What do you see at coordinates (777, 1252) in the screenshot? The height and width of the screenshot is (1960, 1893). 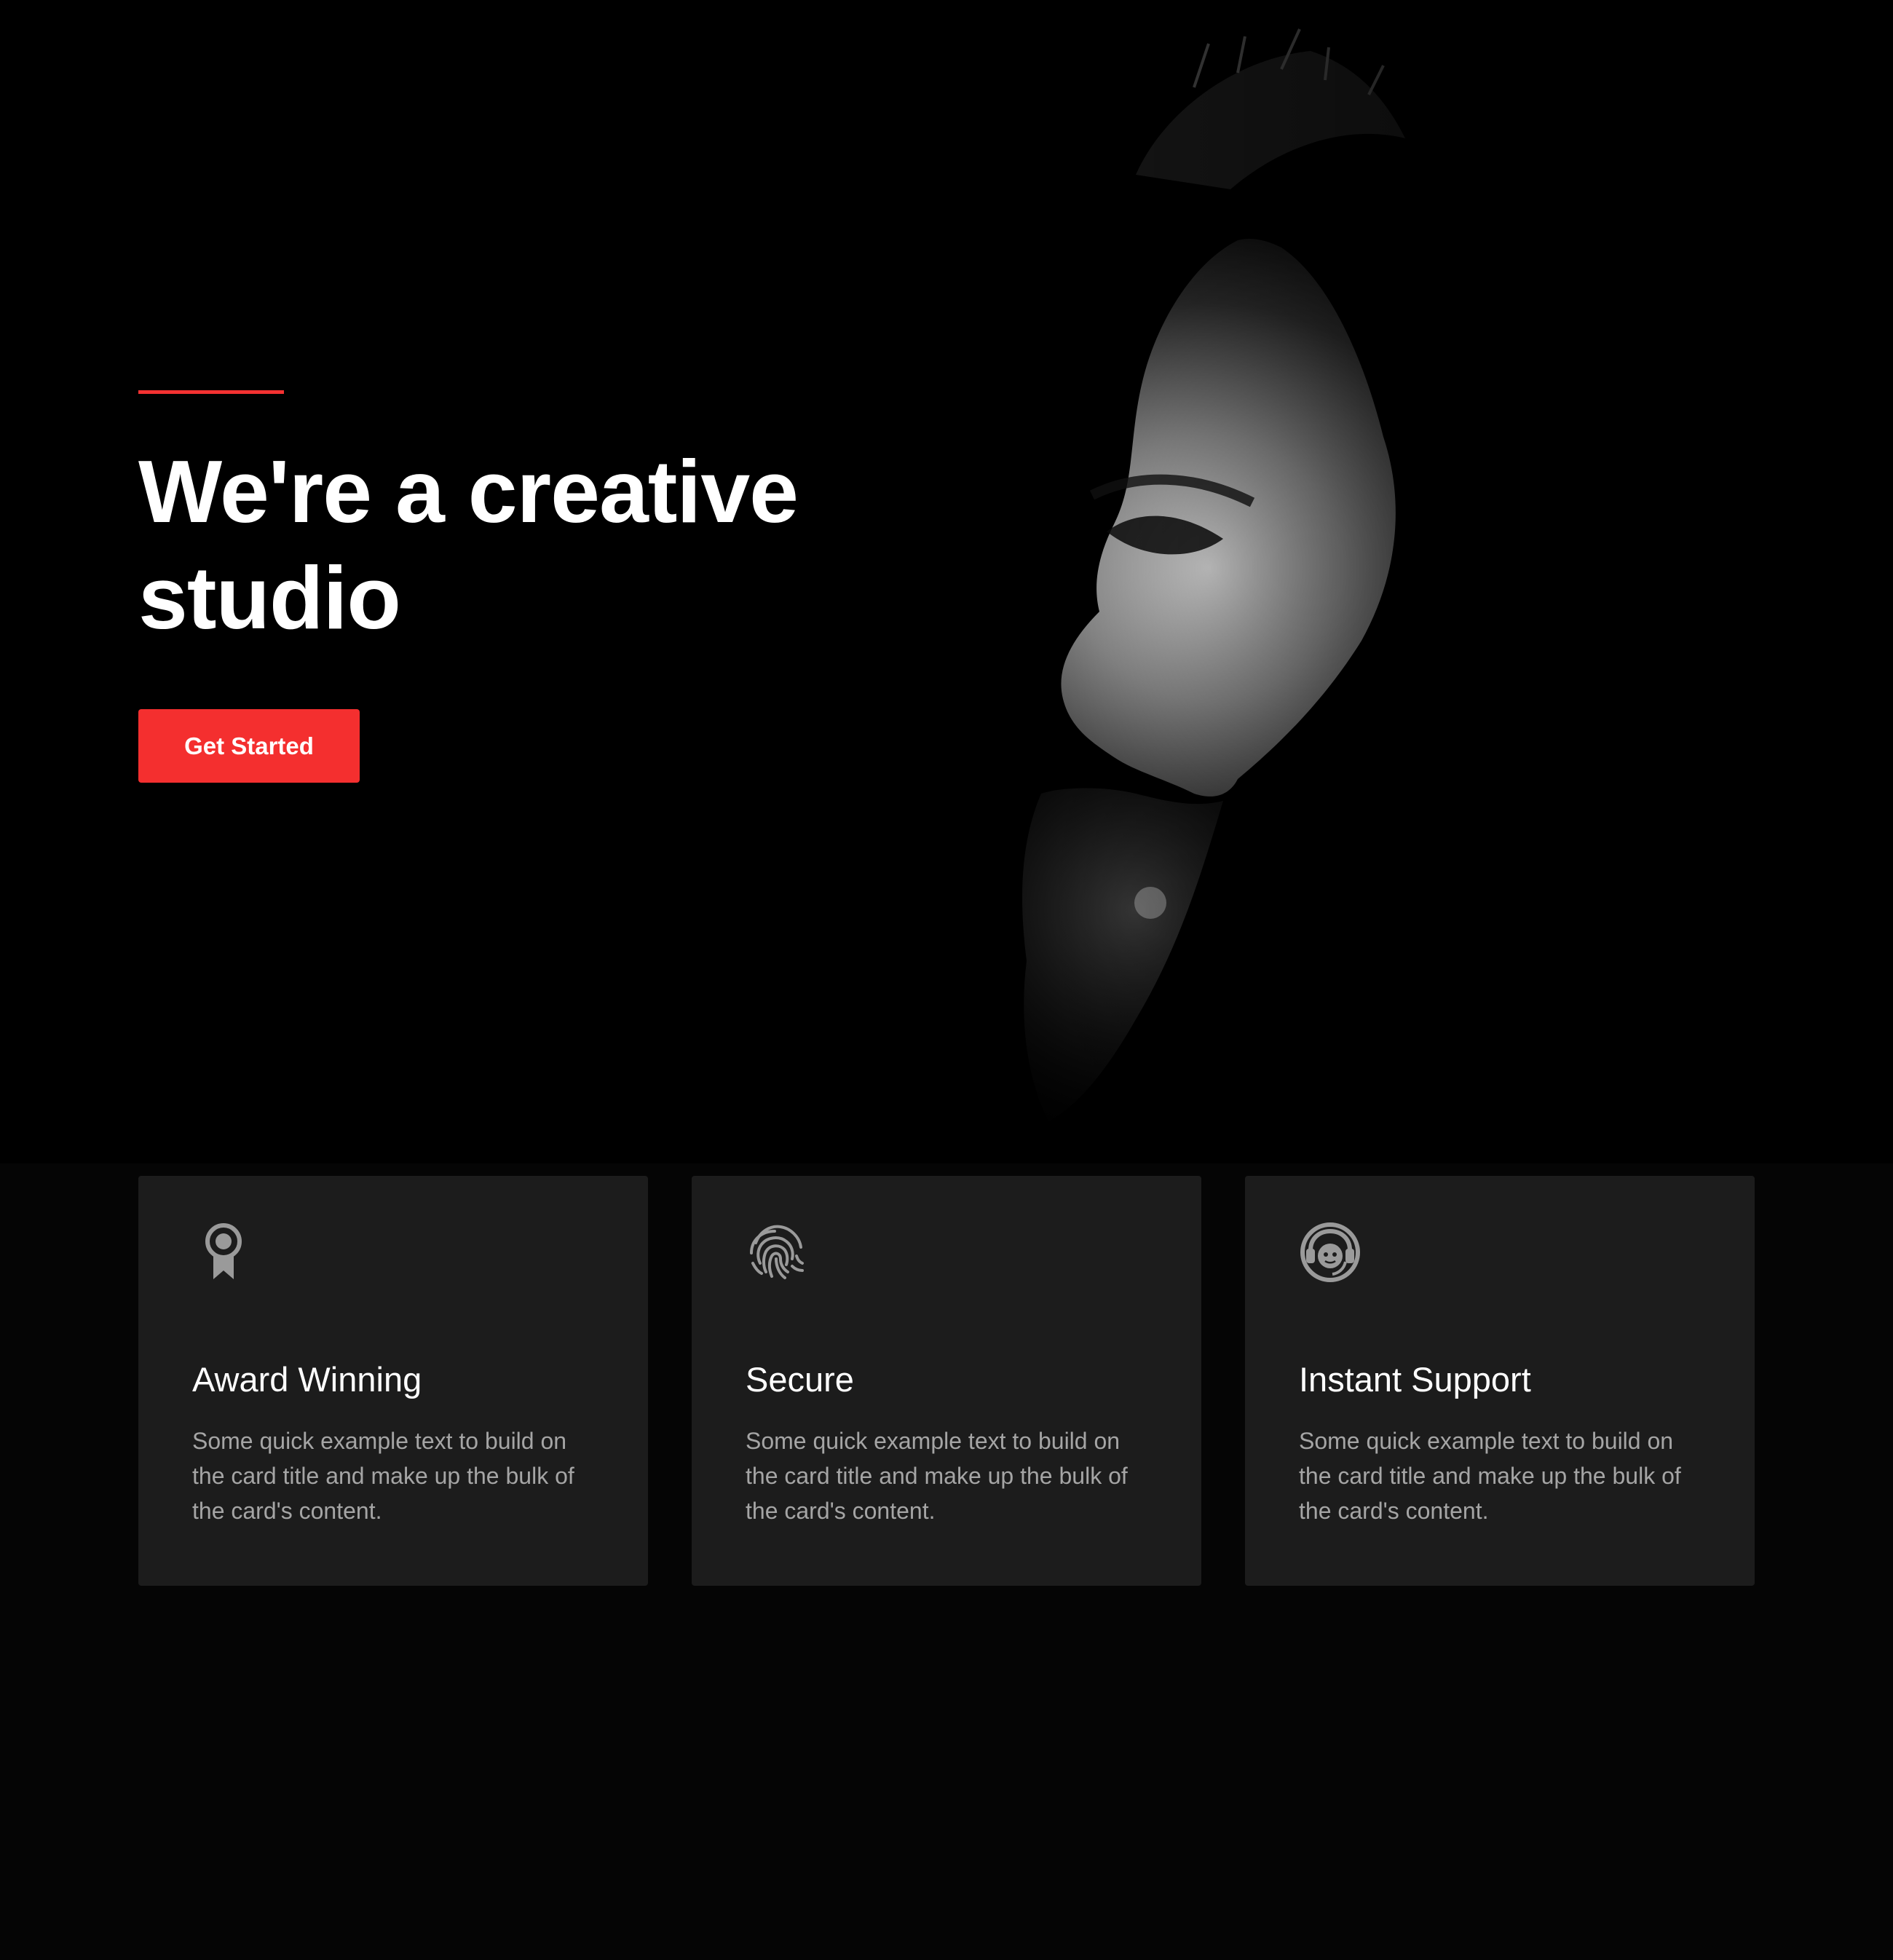 I see `fingerprint-icon` at bounding box center [777, 1252].